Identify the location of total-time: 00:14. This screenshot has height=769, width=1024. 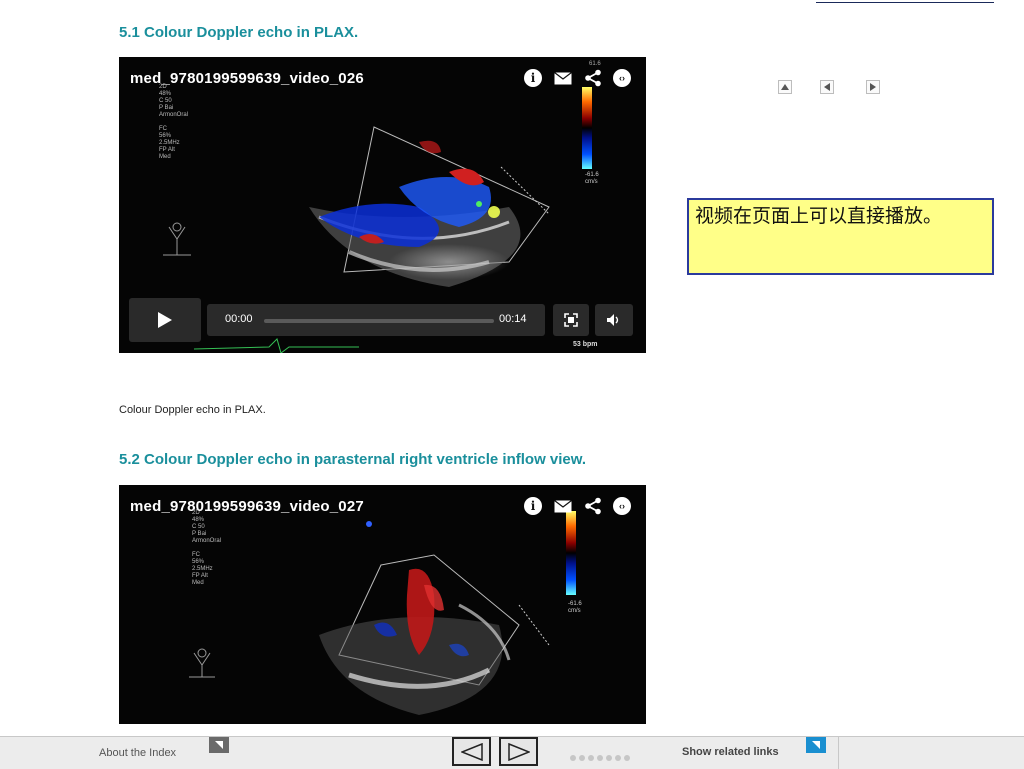
(513, 319).